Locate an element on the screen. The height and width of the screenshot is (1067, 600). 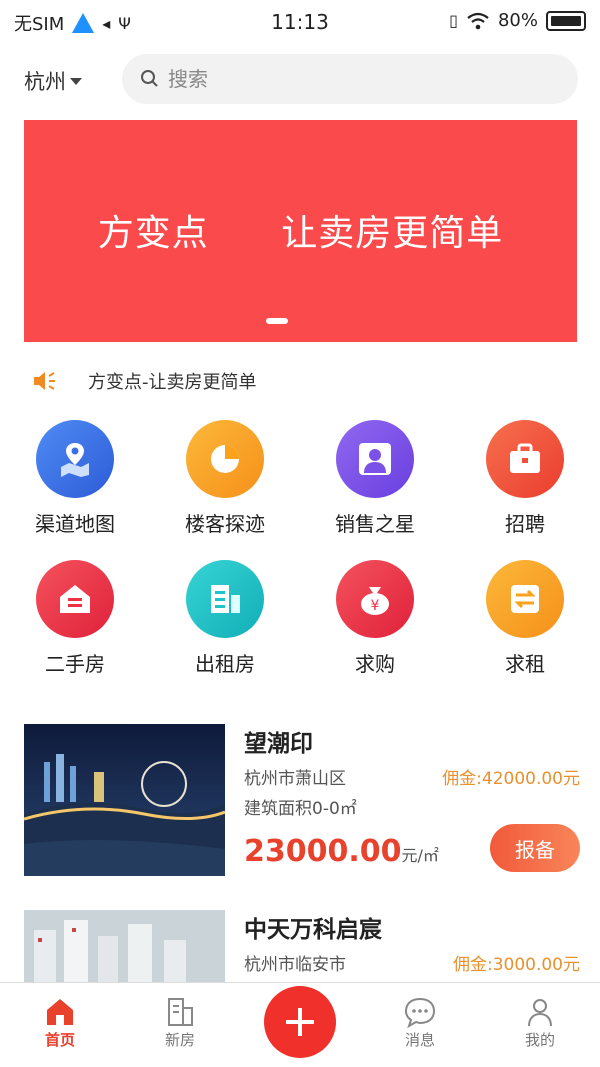
carousel-indicator is located at coordinates (277, 321).